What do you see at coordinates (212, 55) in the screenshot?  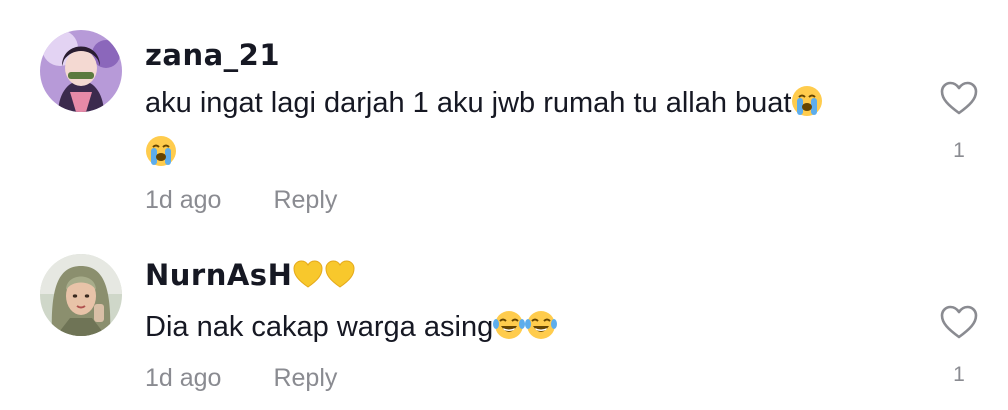 I see `username: zana_21` at bounding box center [212, 55].